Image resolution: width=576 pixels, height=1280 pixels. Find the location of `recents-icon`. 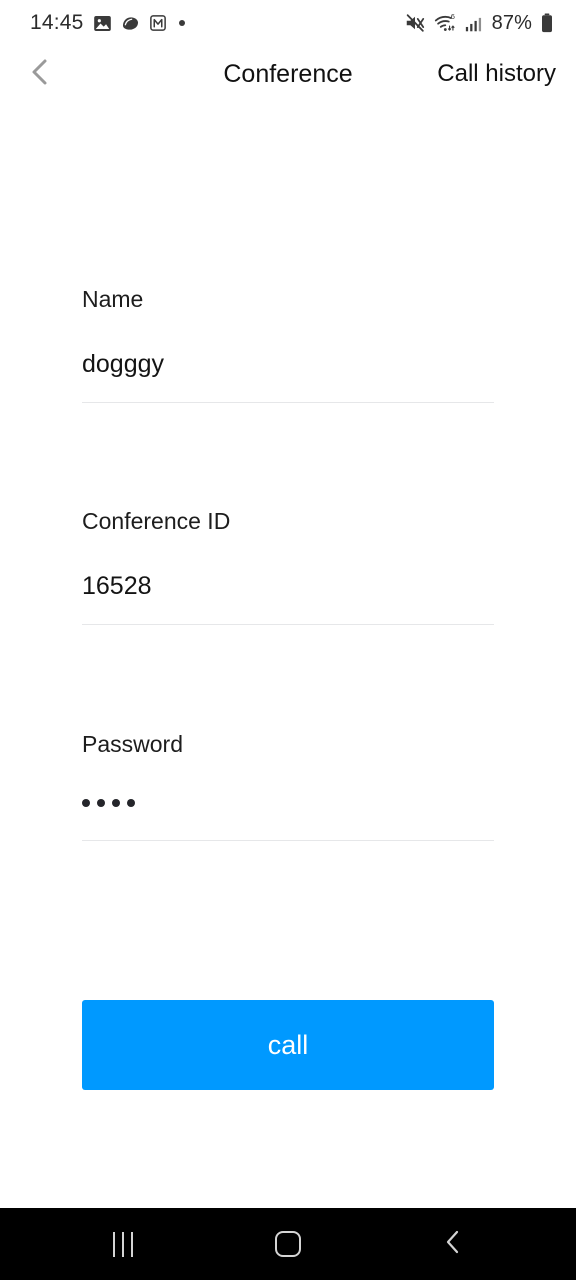

recents-icon is located at coordinates (122, 1244).